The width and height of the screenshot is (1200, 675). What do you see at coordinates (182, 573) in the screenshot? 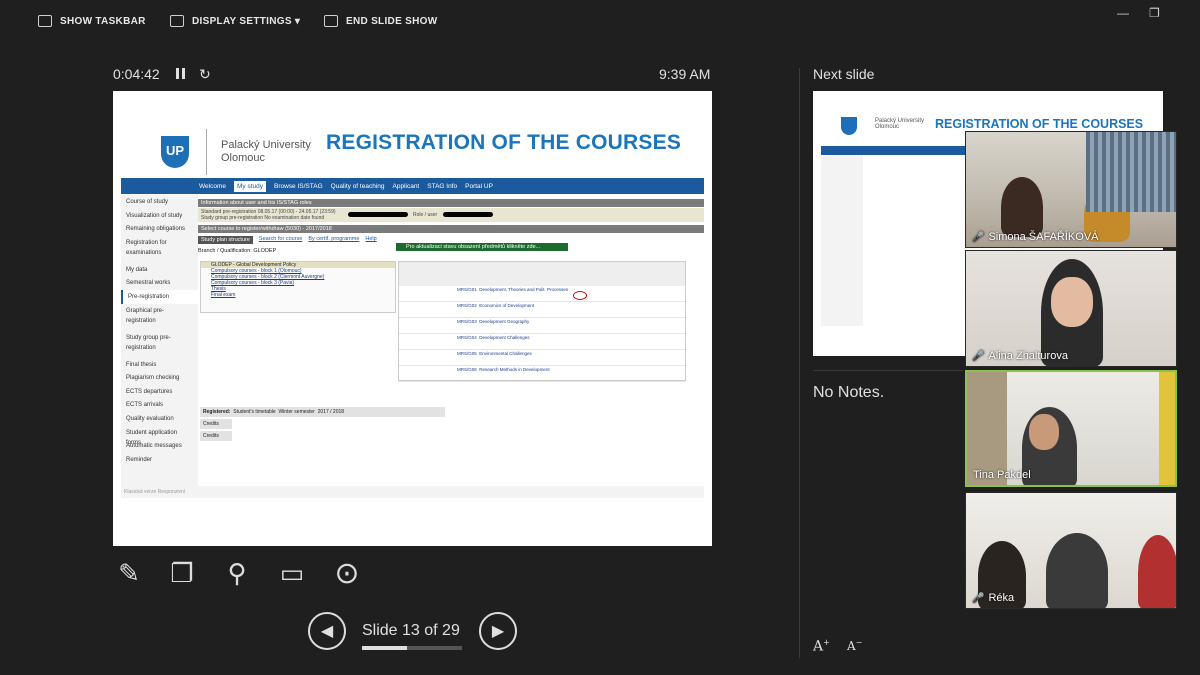
I see `see-all-slides-icon: ❐` at bounding box center [182, 573].